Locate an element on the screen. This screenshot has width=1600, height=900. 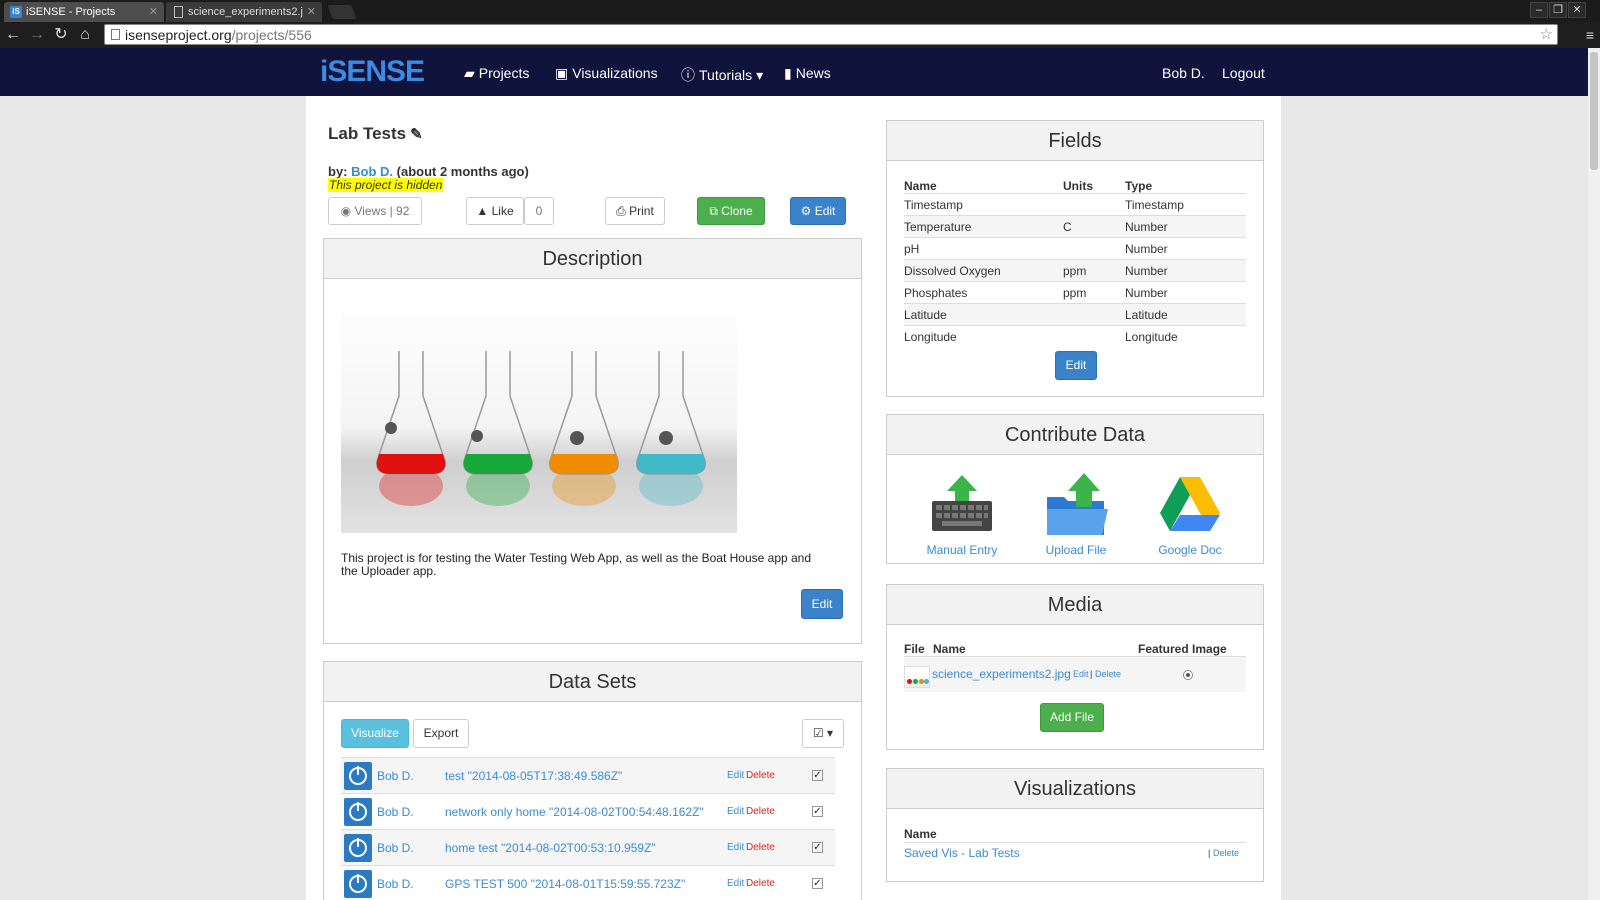
media-file-name: science_experiments2.jpg is located at coordinates (1001, 674).